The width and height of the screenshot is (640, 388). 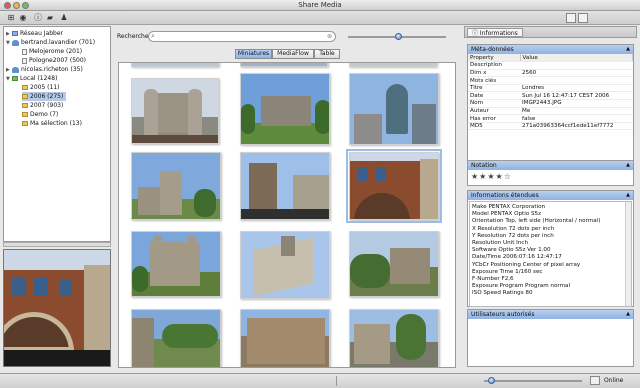 I want to click on rating-header: Notation ▲, so click(x=550, y=165).